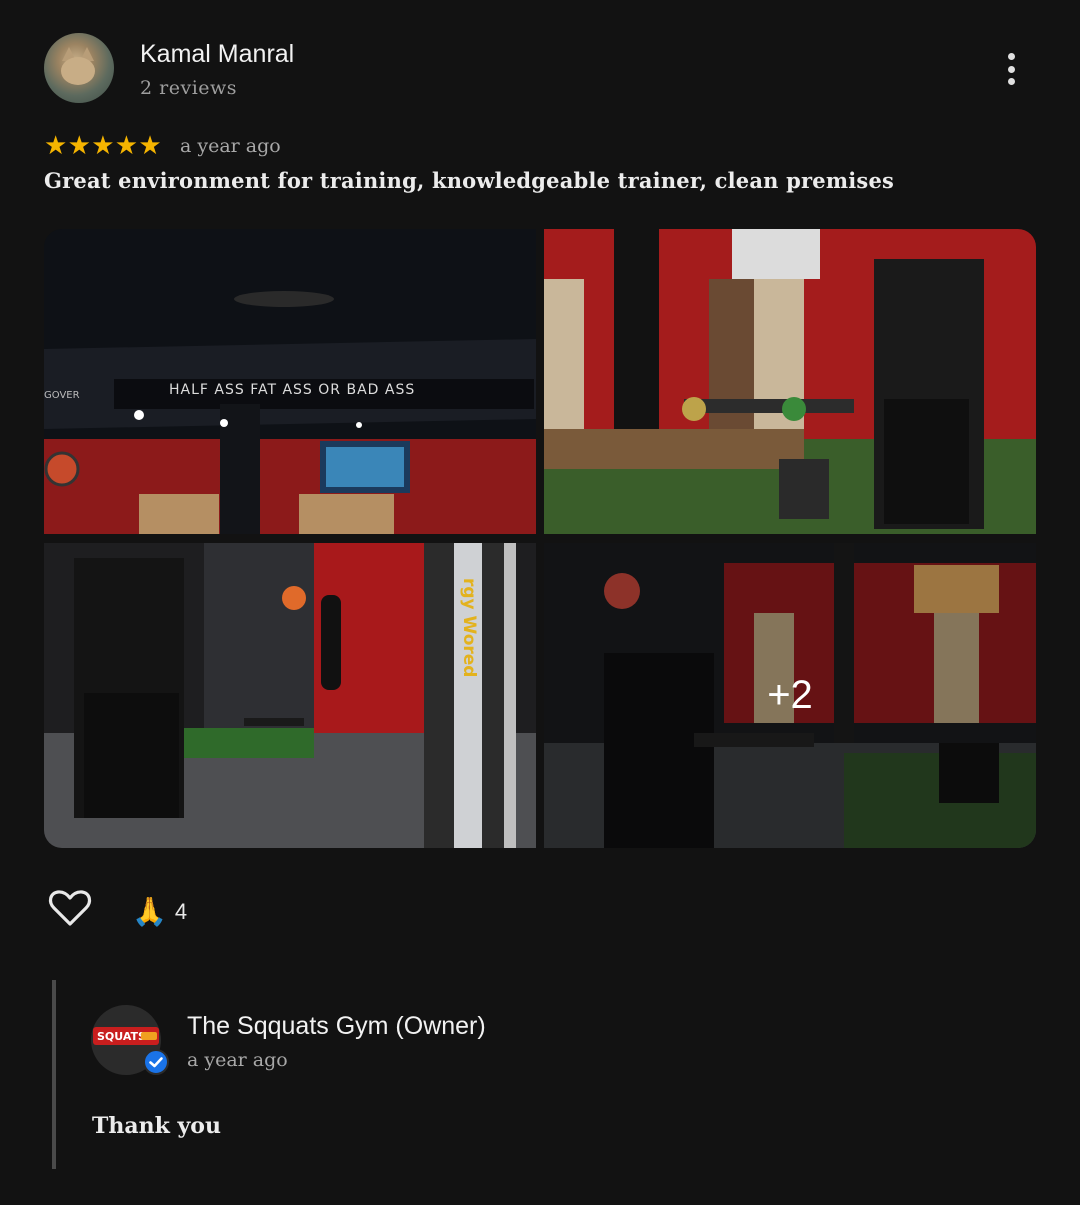  I want to click on reply-text: Thank you, so click(156, 1126).